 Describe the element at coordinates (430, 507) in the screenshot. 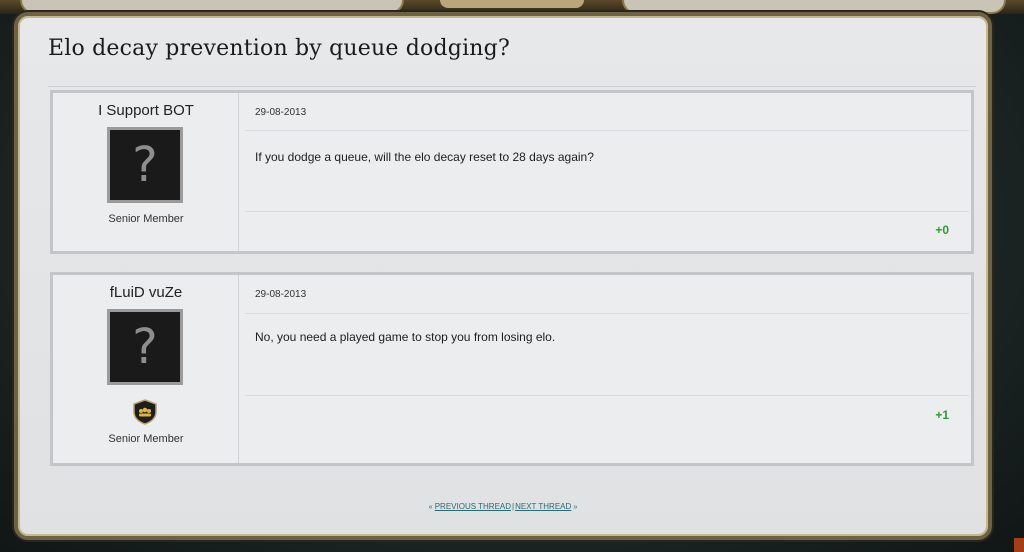

I see `previous-arrow-icon: «` at that location.